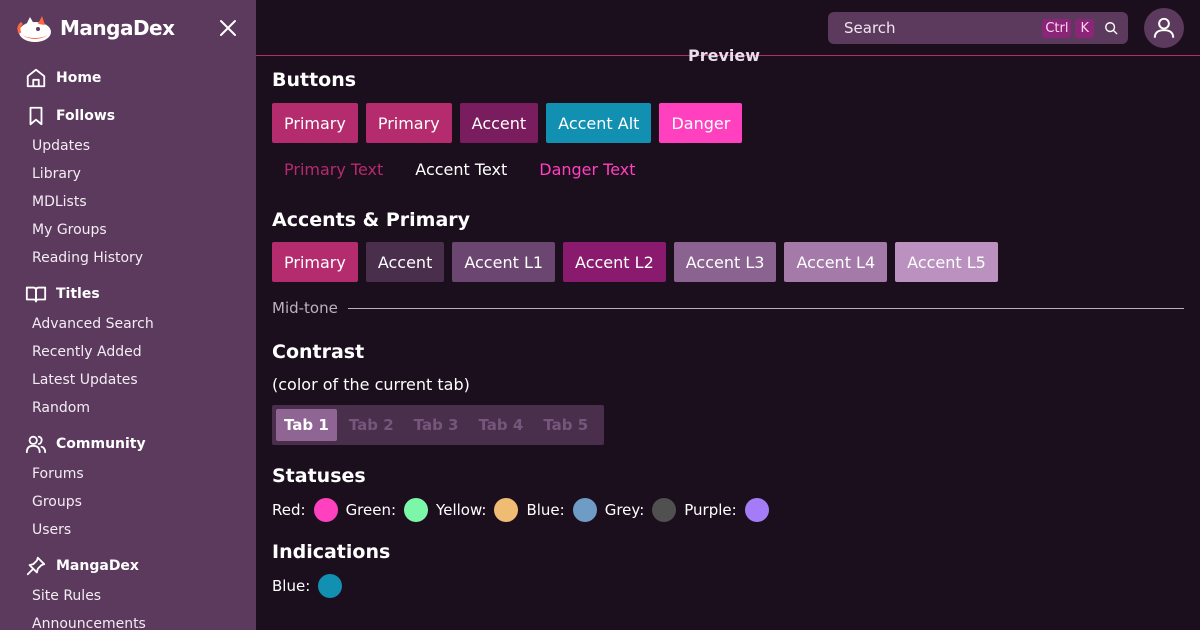  I want to click on sidebar-item-forums: Forums, so click(128, 474).